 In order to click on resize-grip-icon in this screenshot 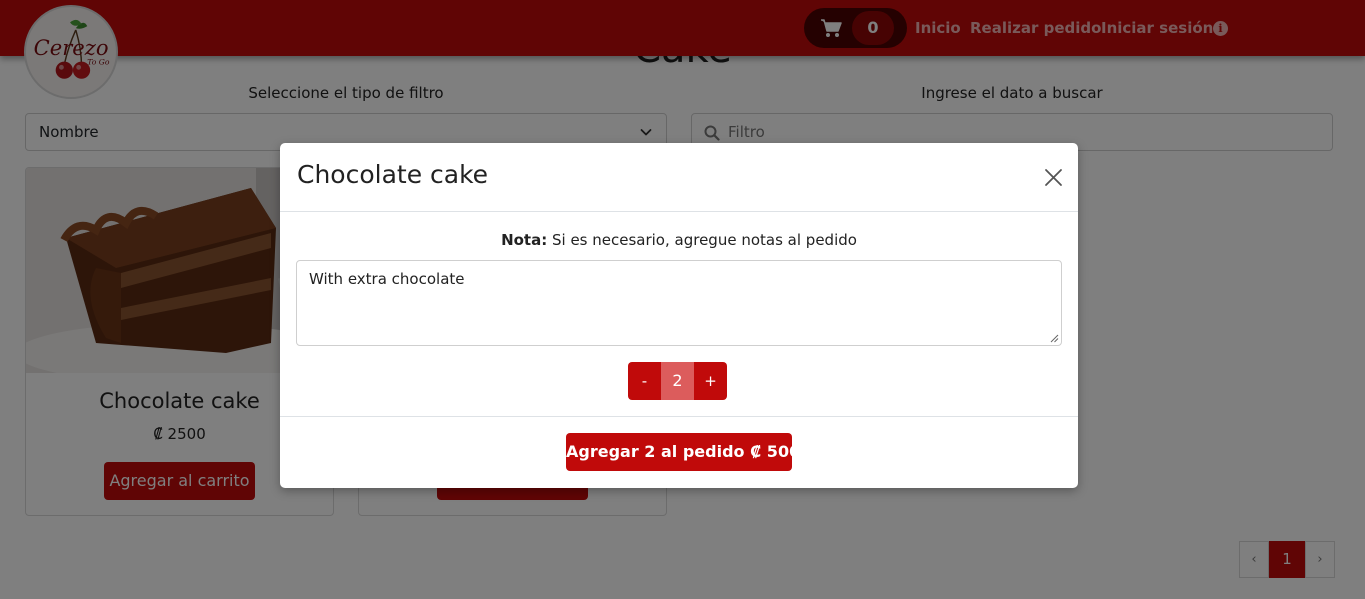, I will do `click(1054, 338)`.